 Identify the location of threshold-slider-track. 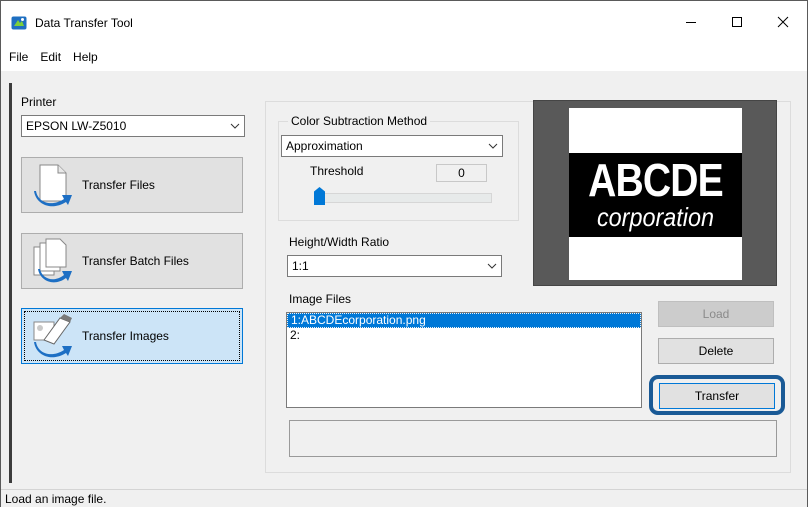
(403, 198).